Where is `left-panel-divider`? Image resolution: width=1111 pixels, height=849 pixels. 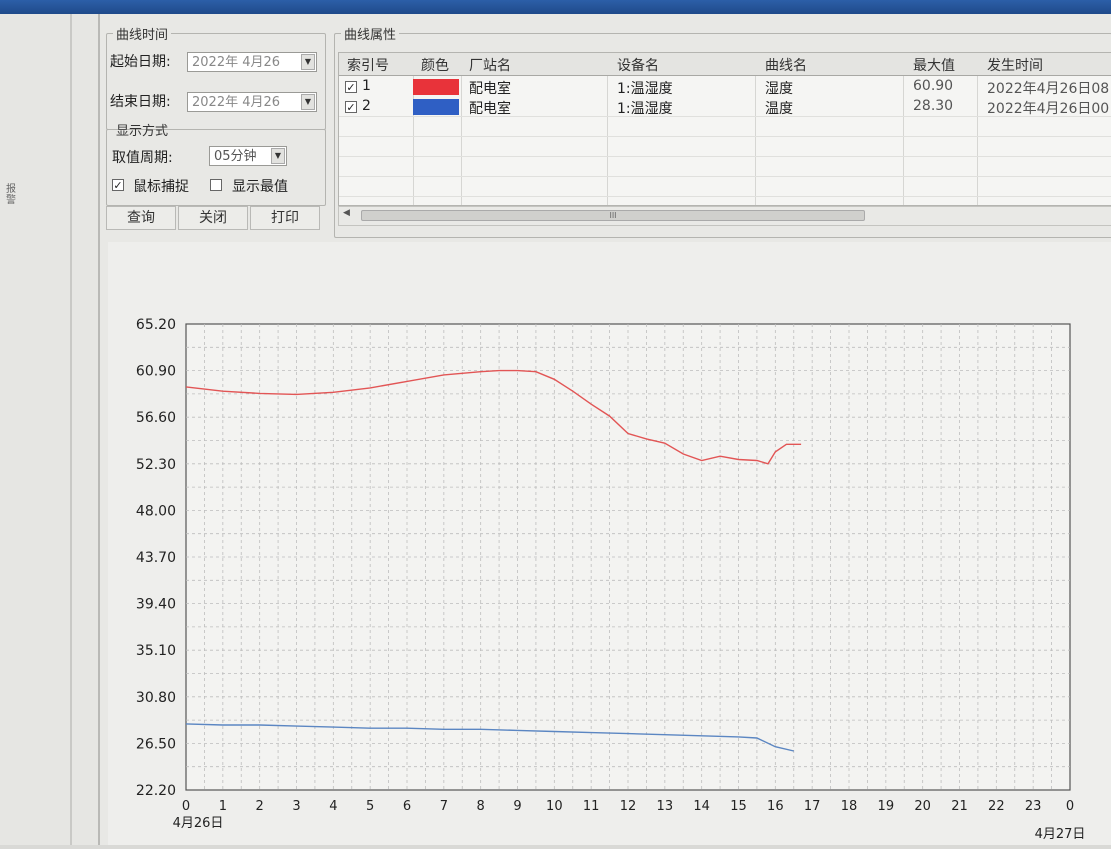 left-panel-divider is located at coordinates (71, 429).